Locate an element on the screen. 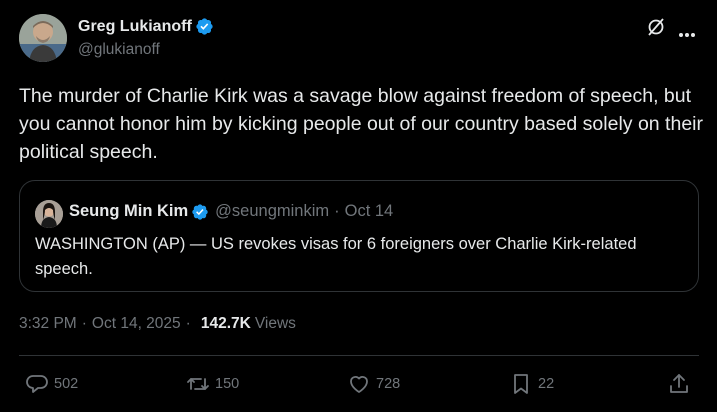  quoted-date: Oct 14 is located at coordinates (369, 211).